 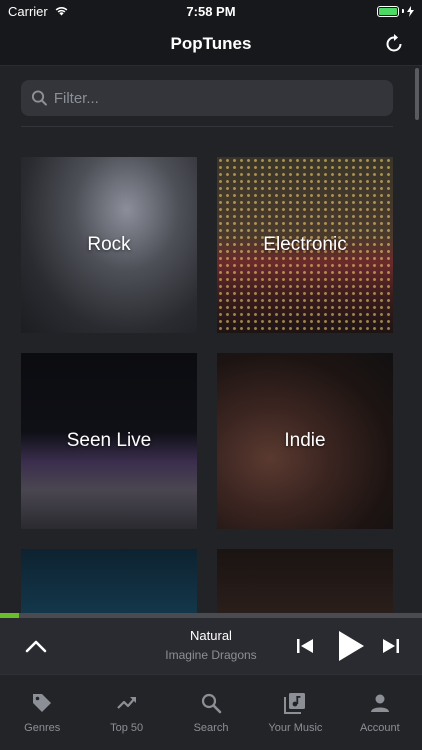 I want to click on divider, so click(x=207, y=126).